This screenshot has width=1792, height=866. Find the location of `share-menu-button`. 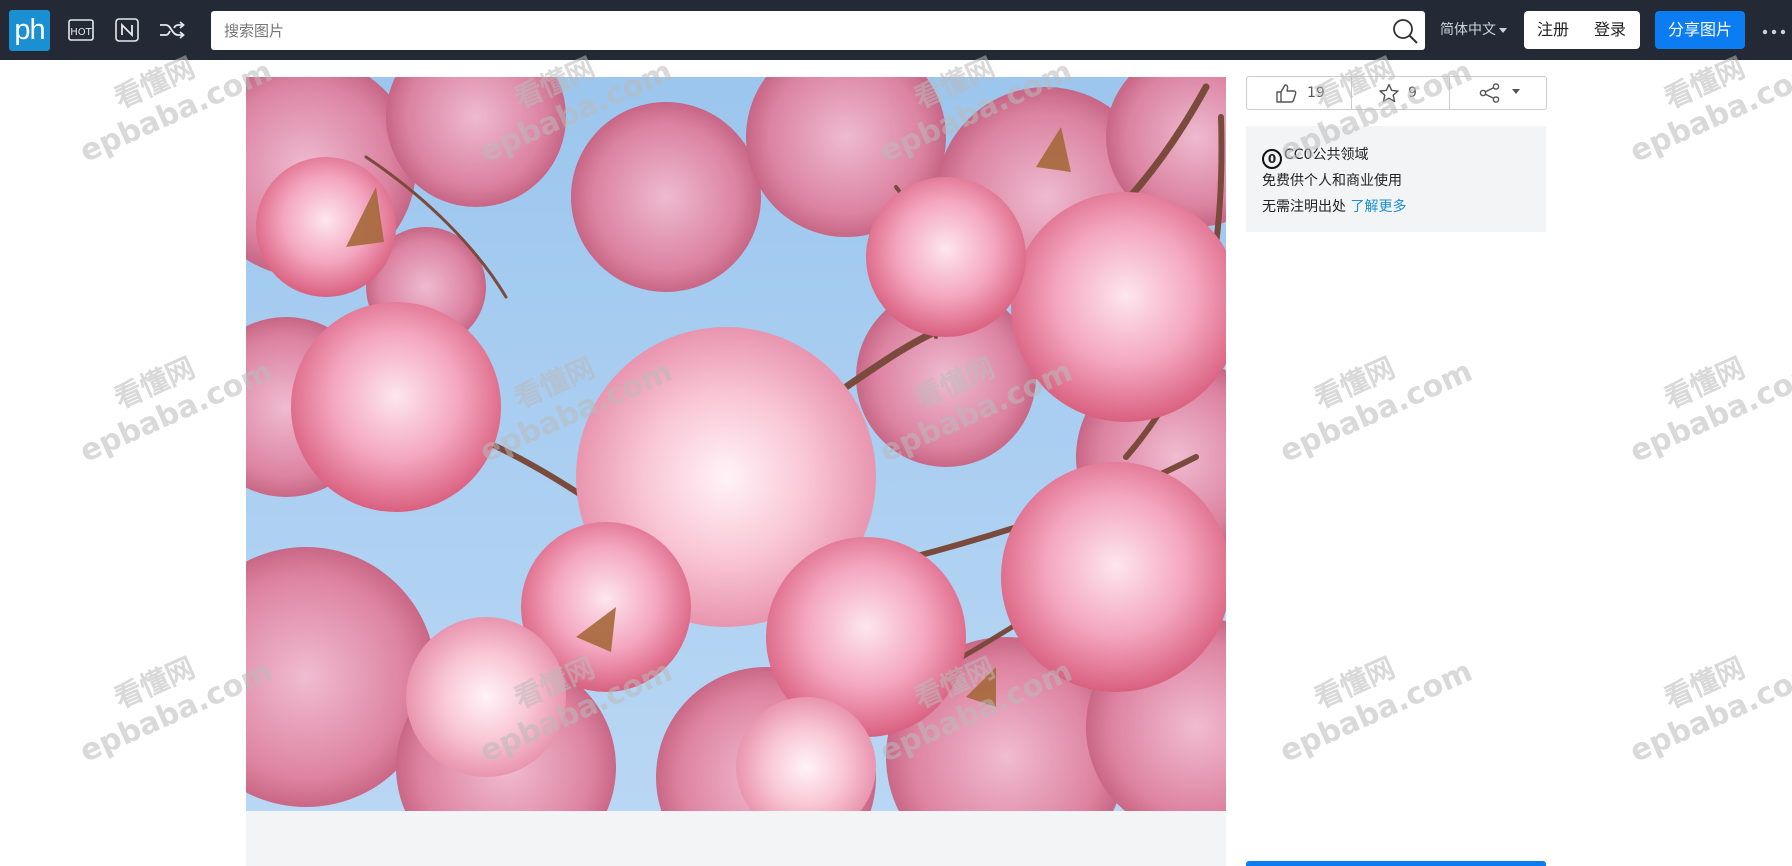

share-menu-button is located at coordinates (1497, 93).